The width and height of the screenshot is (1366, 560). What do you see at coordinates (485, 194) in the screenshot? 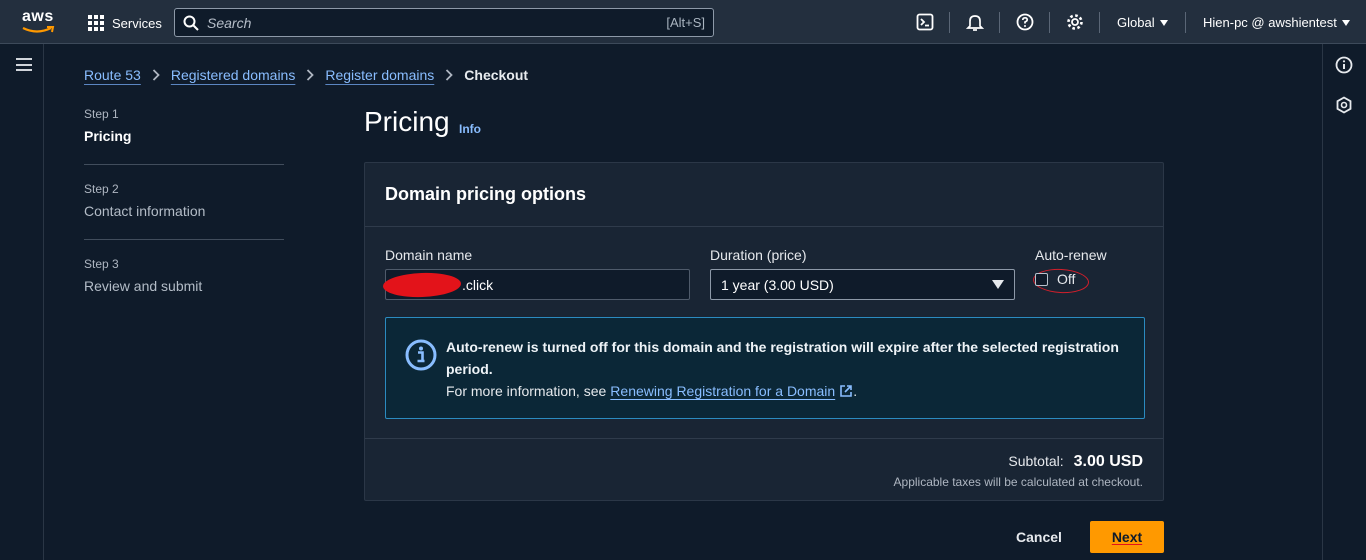
I see `card-title: Domain pricing options` at bounding box center [485, 194].